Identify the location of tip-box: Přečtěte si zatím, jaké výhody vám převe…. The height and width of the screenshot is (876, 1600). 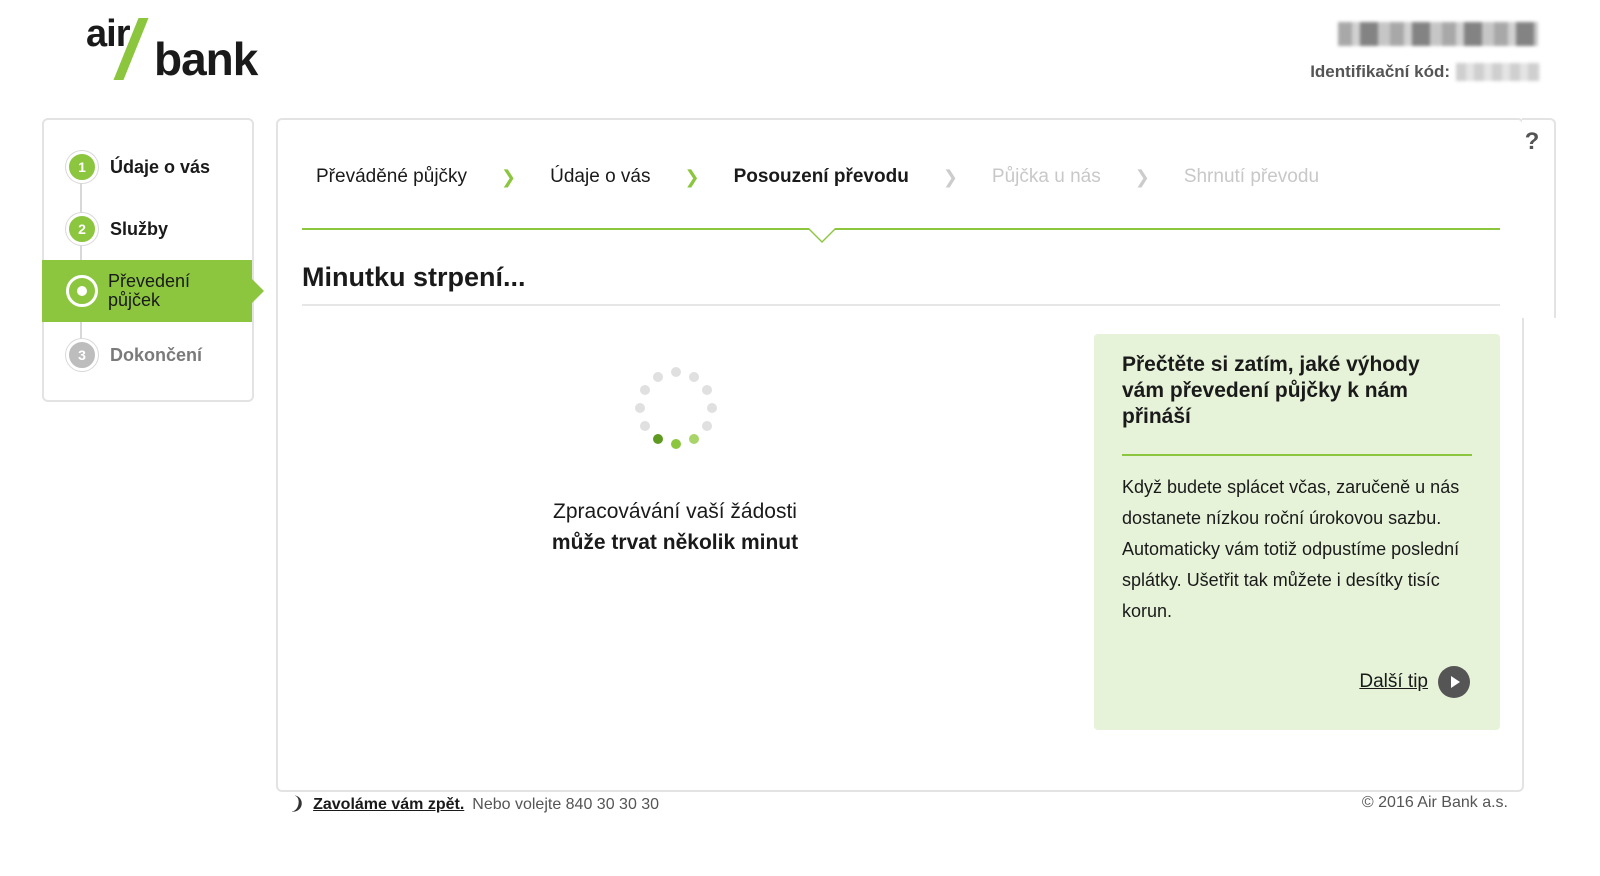
(1297, 532).